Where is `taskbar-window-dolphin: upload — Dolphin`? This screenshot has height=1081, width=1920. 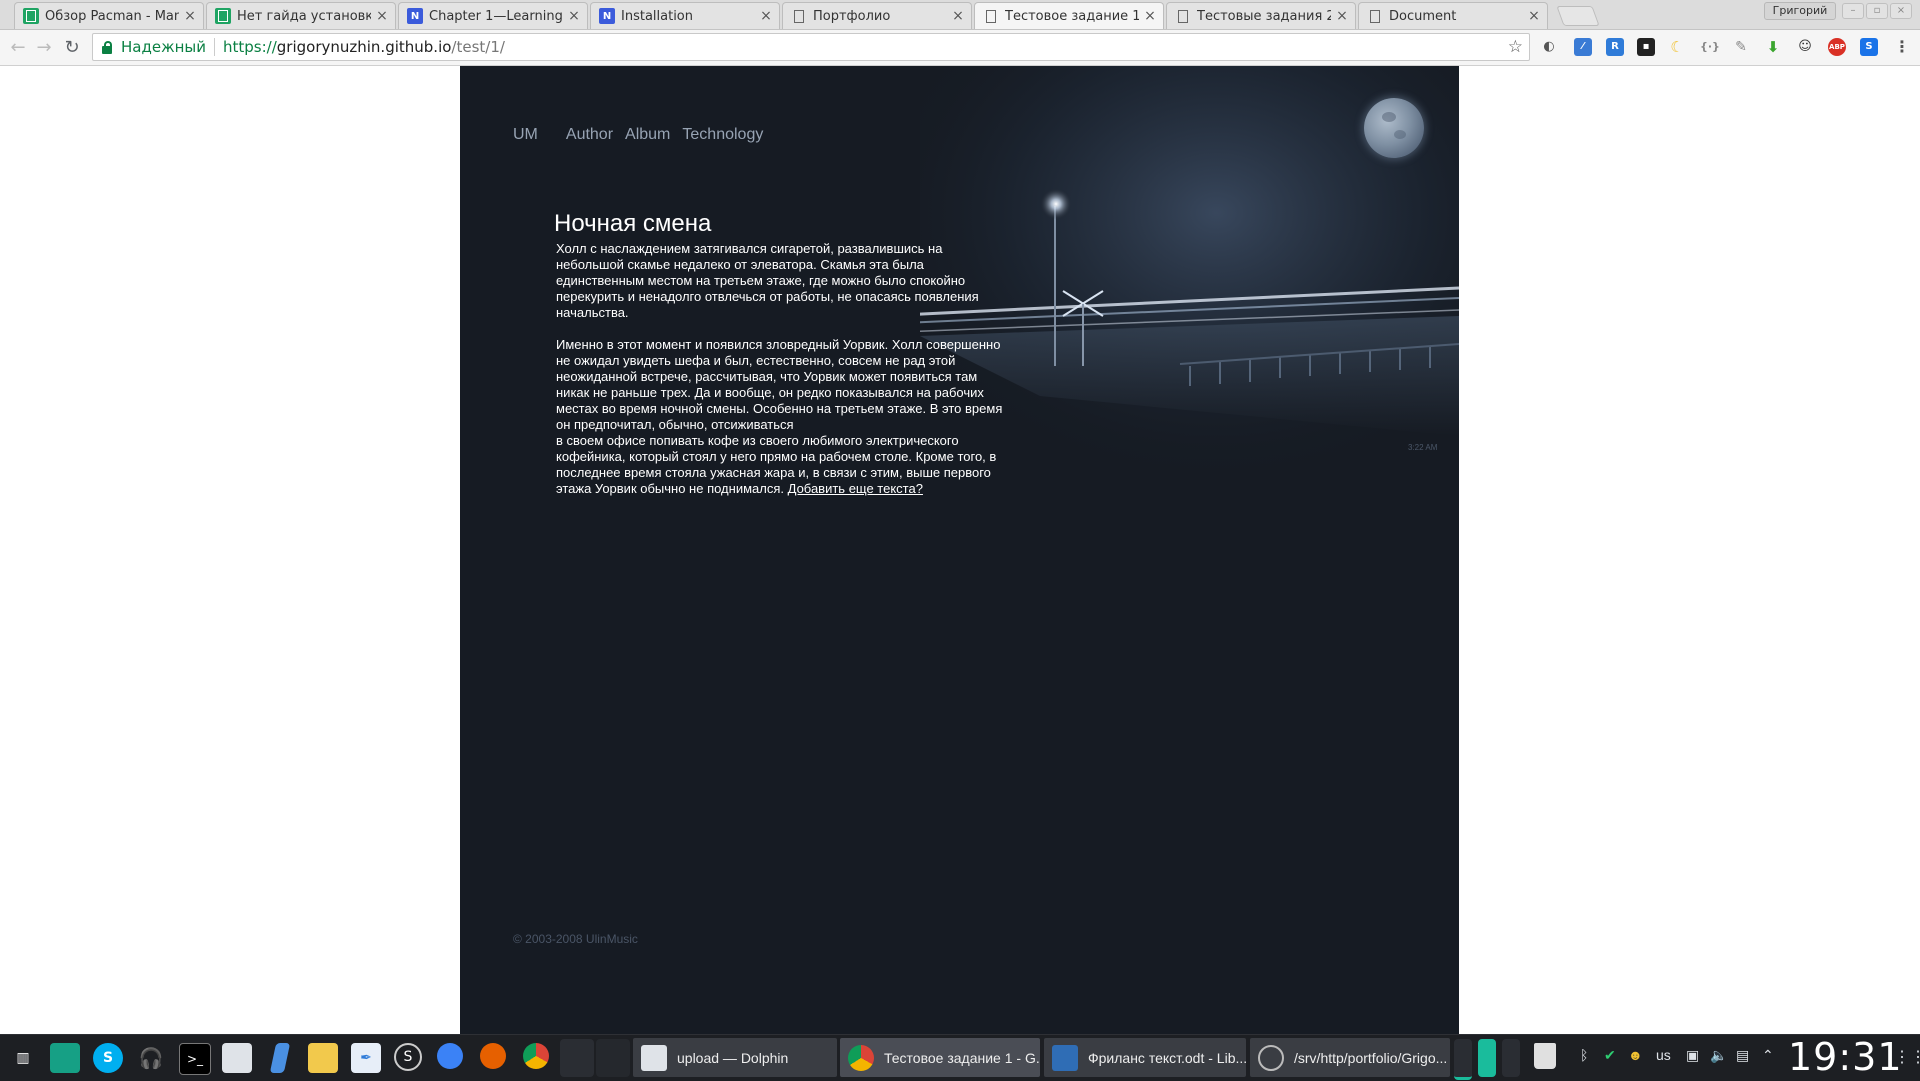 taskbar-window-dolphin: upload — Dolphin is located at coordinates (735, 1057).